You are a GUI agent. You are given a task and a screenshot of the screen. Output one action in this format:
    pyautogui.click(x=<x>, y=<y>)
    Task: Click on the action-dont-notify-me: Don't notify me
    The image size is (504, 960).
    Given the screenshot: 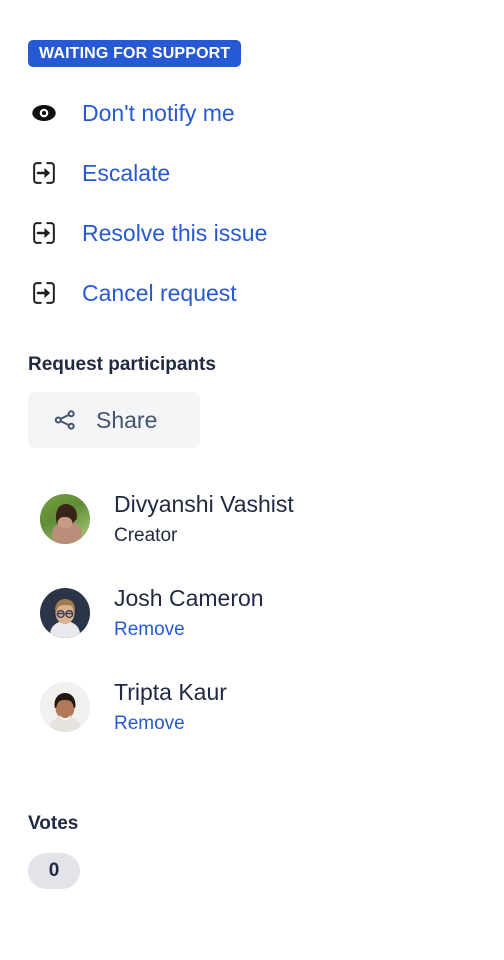 What is the action you would take?
    pyautogui.click(x=266, y=113)
    